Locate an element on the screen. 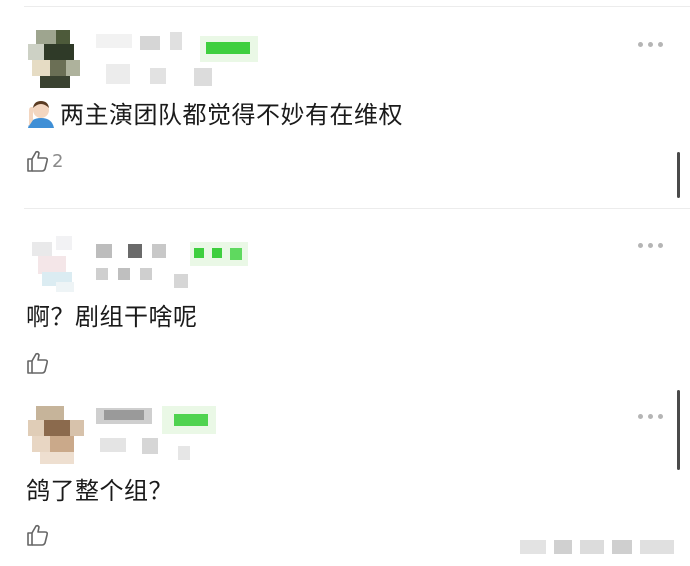 The width and height of the screenshot is (690, 566). comment-text: 两主演团队都觉得不妙有在维权 is located at coordinates (214, 115).